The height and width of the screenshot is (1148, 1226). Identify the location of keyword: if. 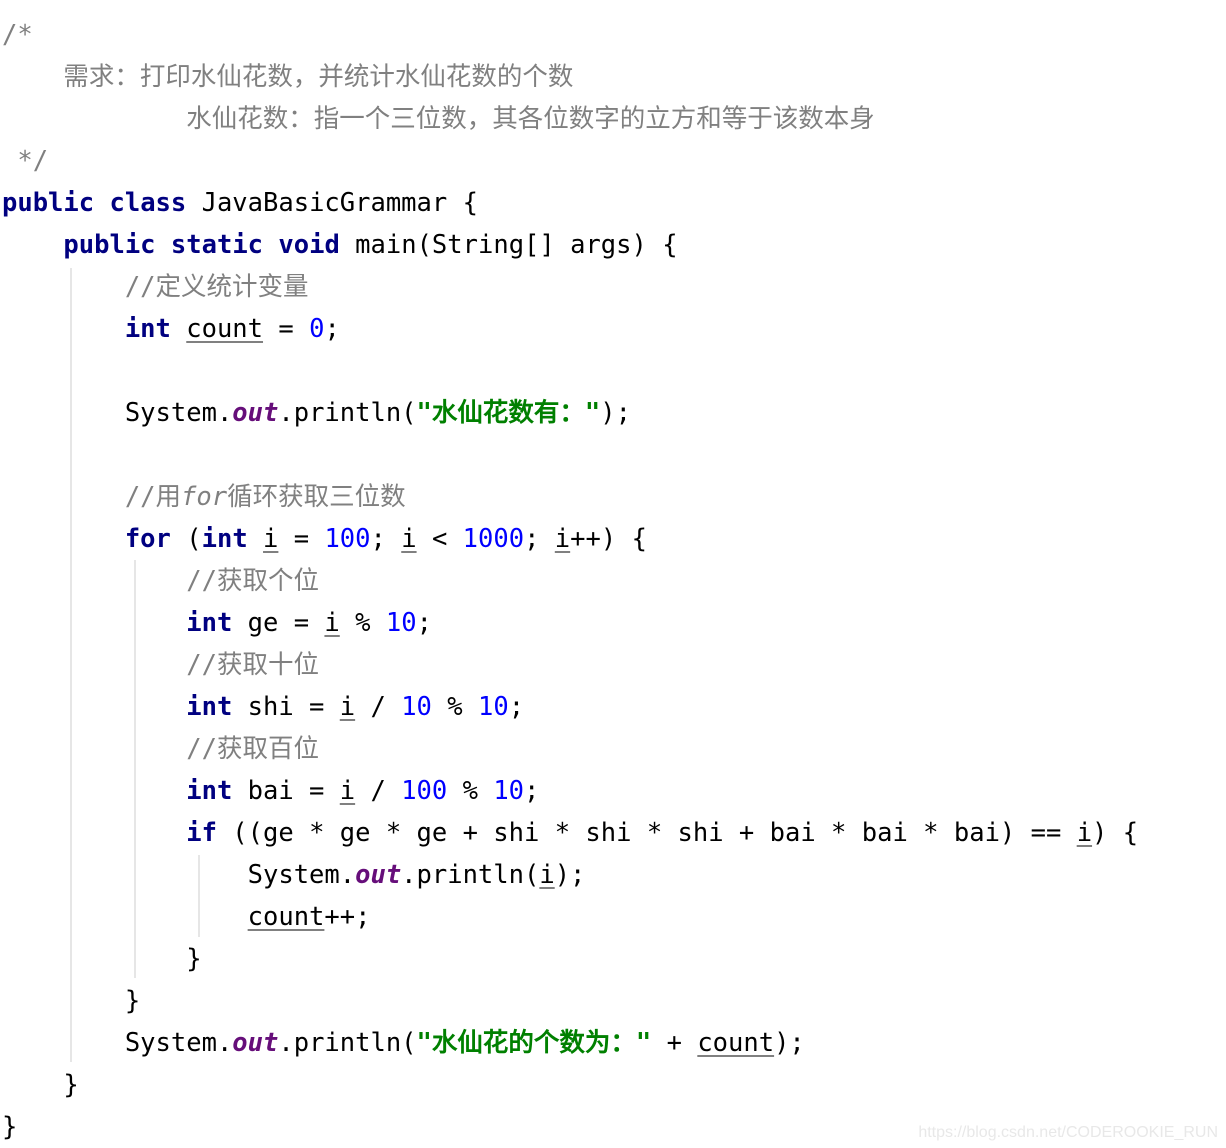
(201, 833).